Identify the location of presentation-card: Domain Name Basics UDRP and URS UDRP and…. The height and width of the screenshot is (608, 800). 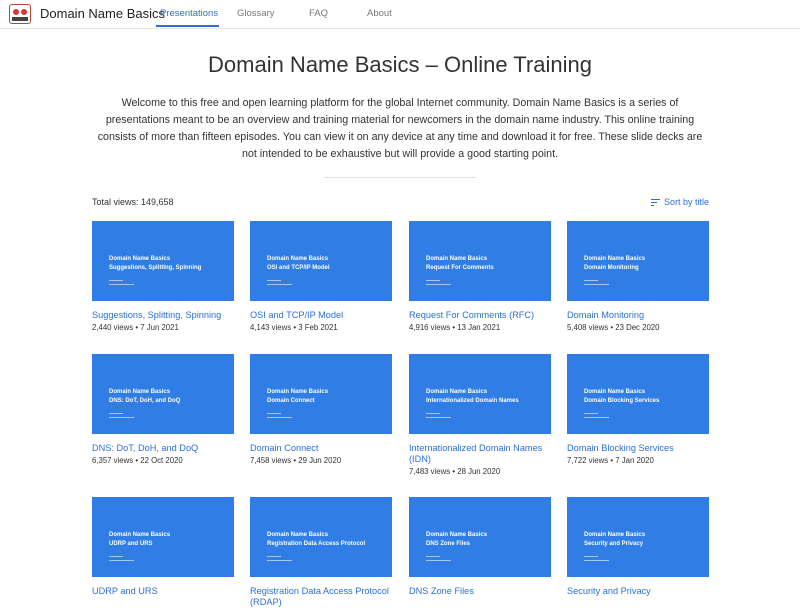
(163, 547).